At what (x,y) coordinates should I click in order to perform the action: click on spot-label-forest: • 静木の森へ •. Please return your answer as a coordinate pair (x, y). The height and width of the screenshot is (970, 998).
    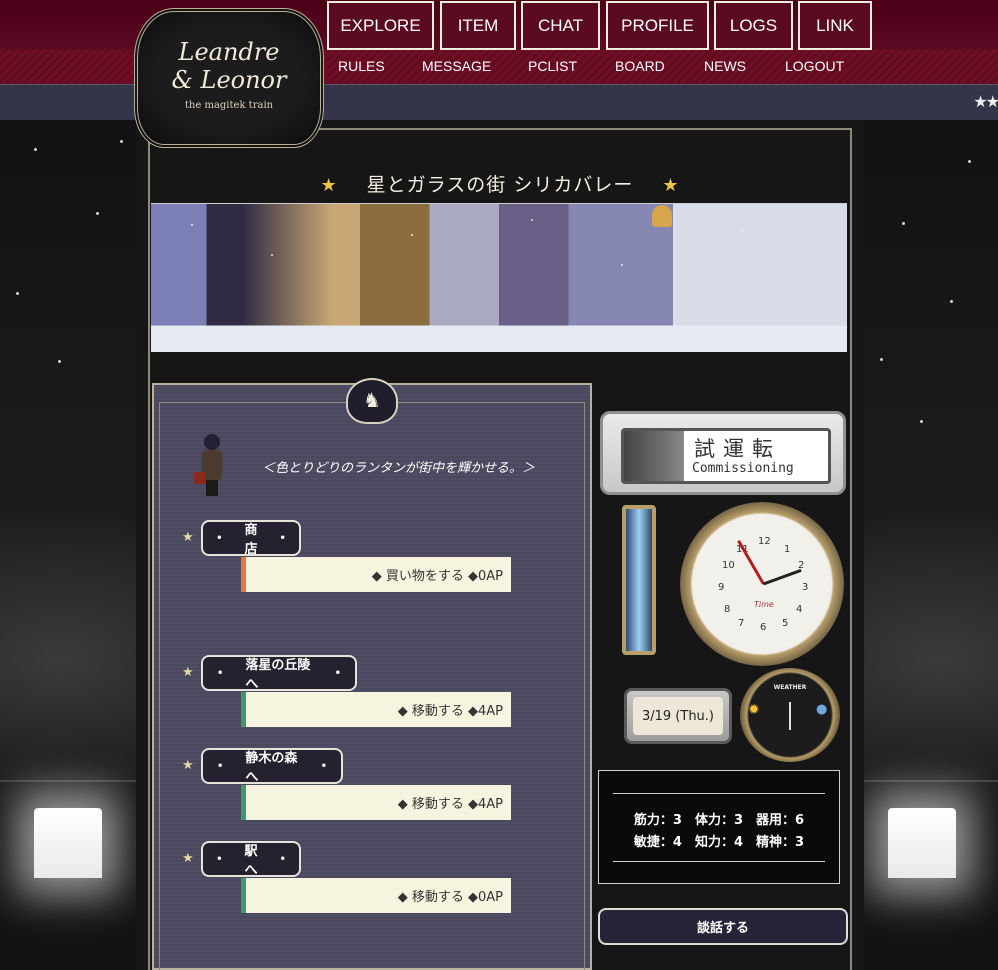
    Looking at the image, I should click on (272, 766).